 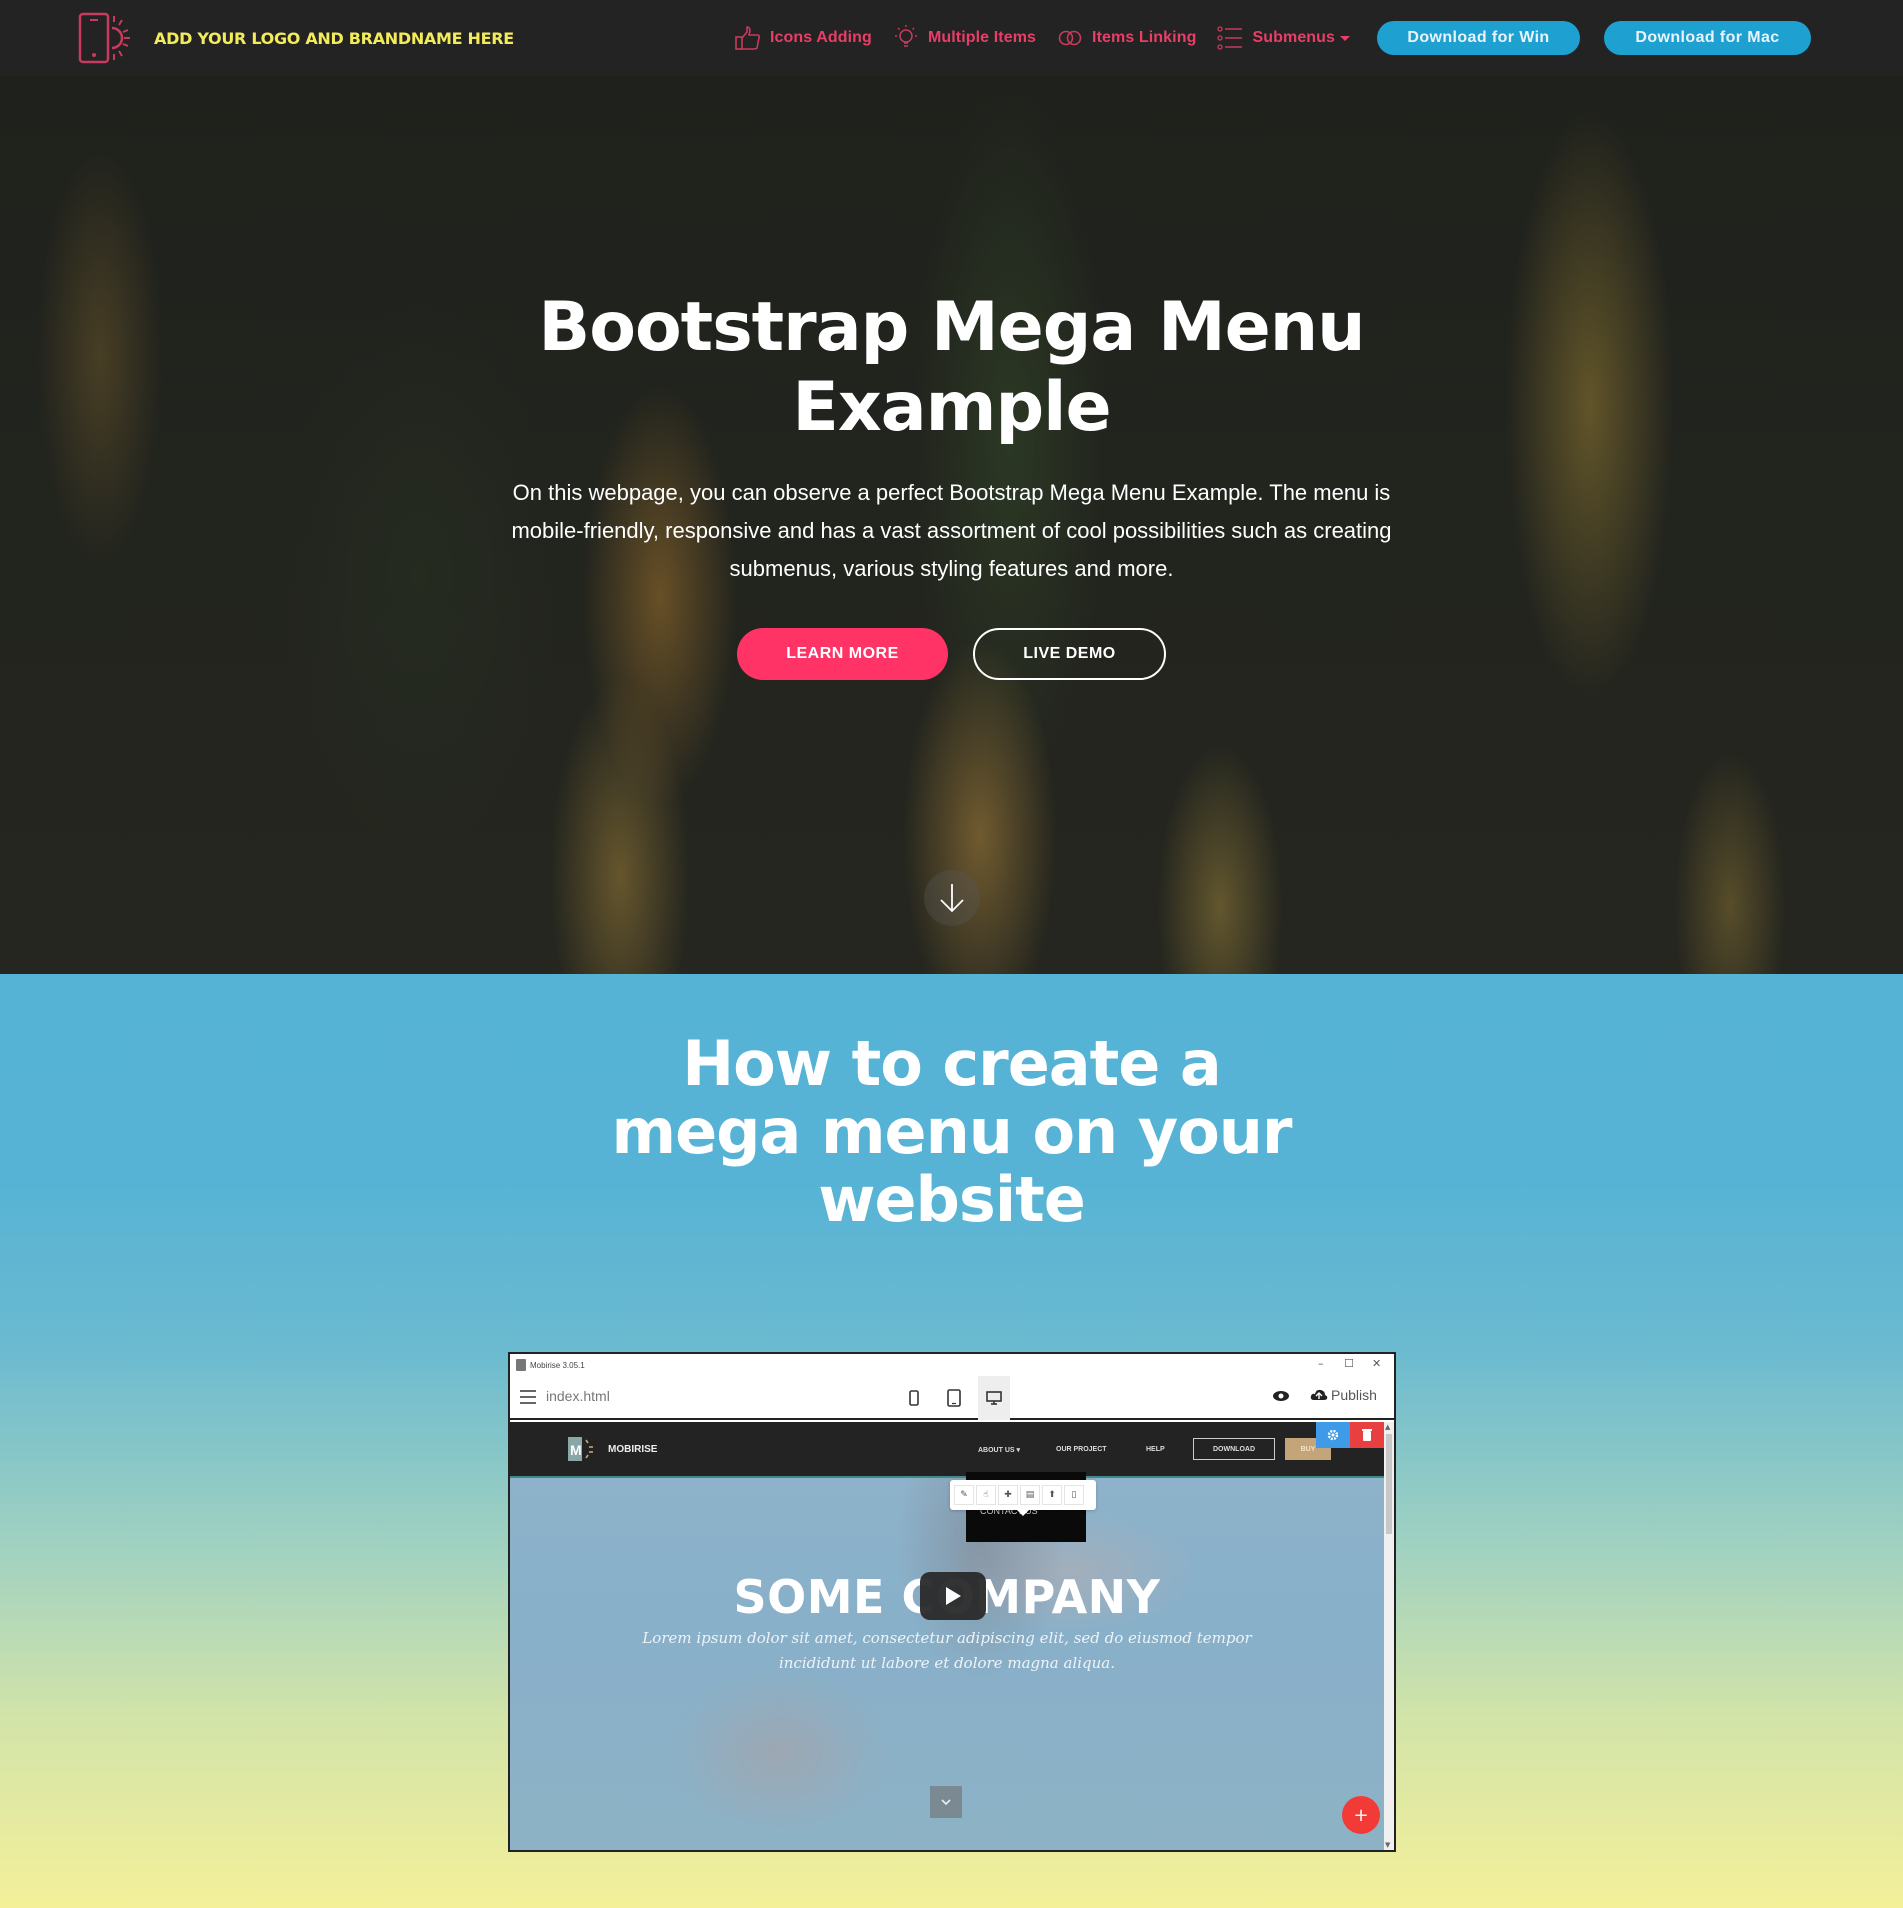 I want to click on hero-title-line1: Bootstrap Mega Menu, so click(x=951, y=327).